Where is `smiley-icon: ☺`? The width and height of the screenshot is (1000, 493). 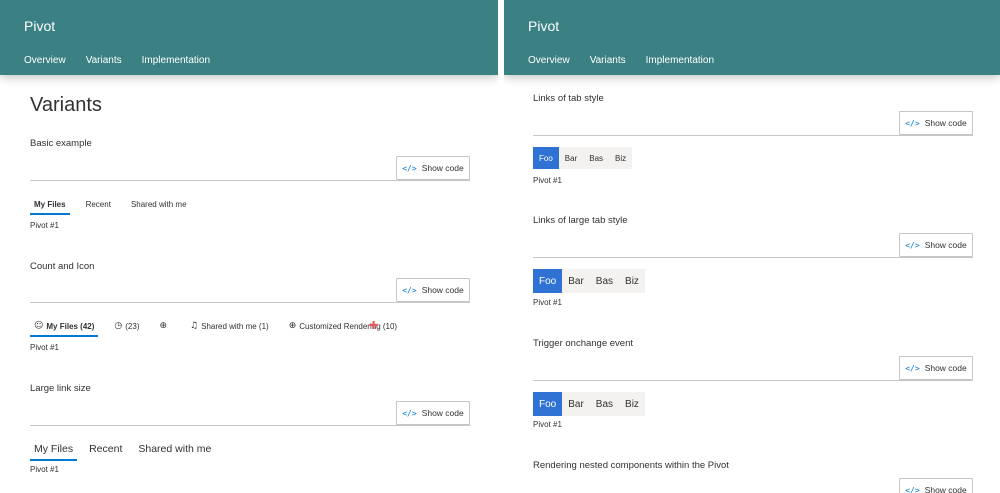 smiley-icon: ☺ is located at coordinates (39, 326).